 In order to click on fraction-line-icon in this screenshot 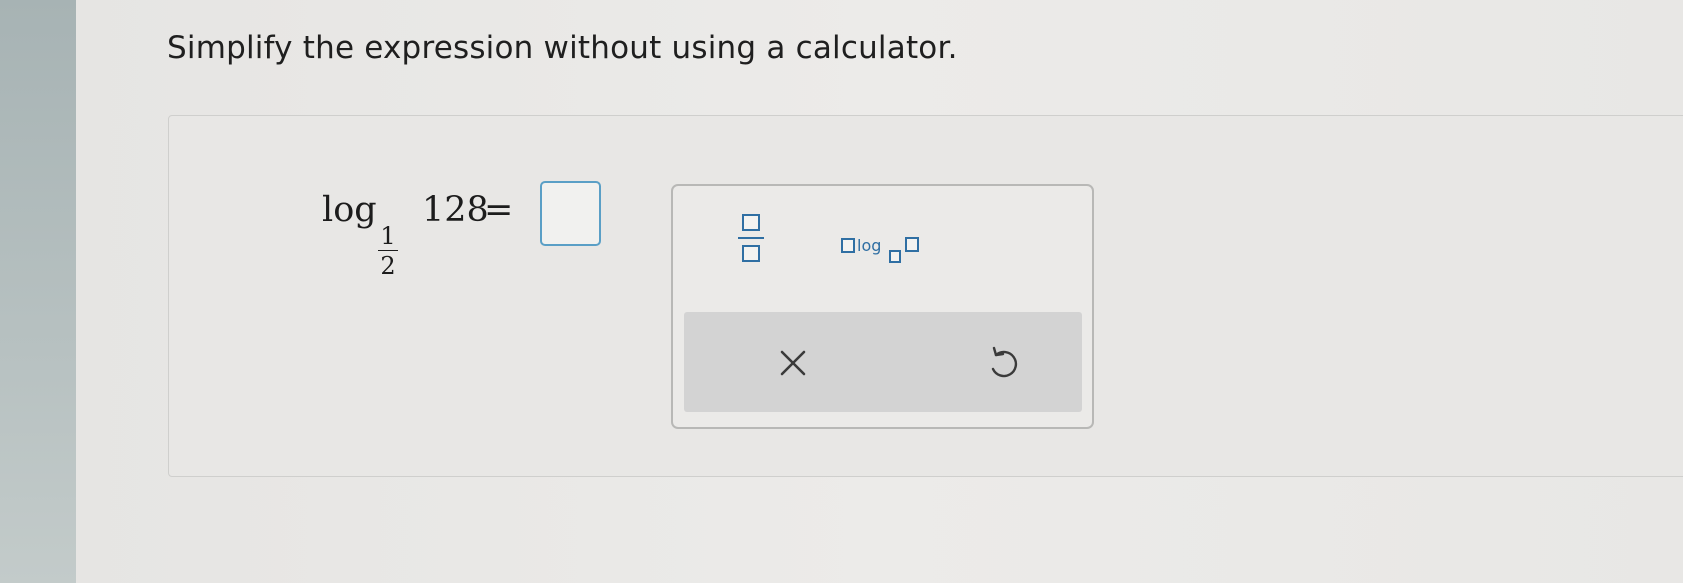, I will do `click(751, 238)`.